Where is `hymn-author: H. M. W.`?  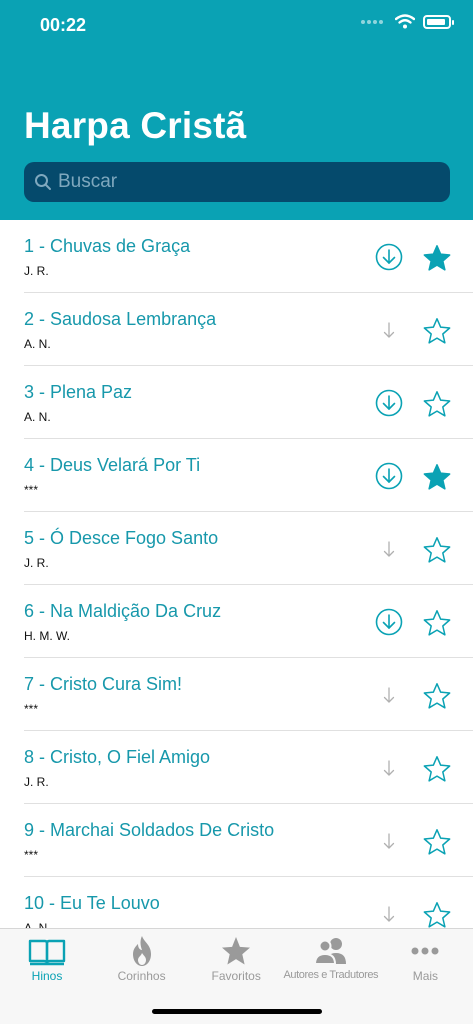 hymn-author: H. M. W. is located at coordinates (47, 636).